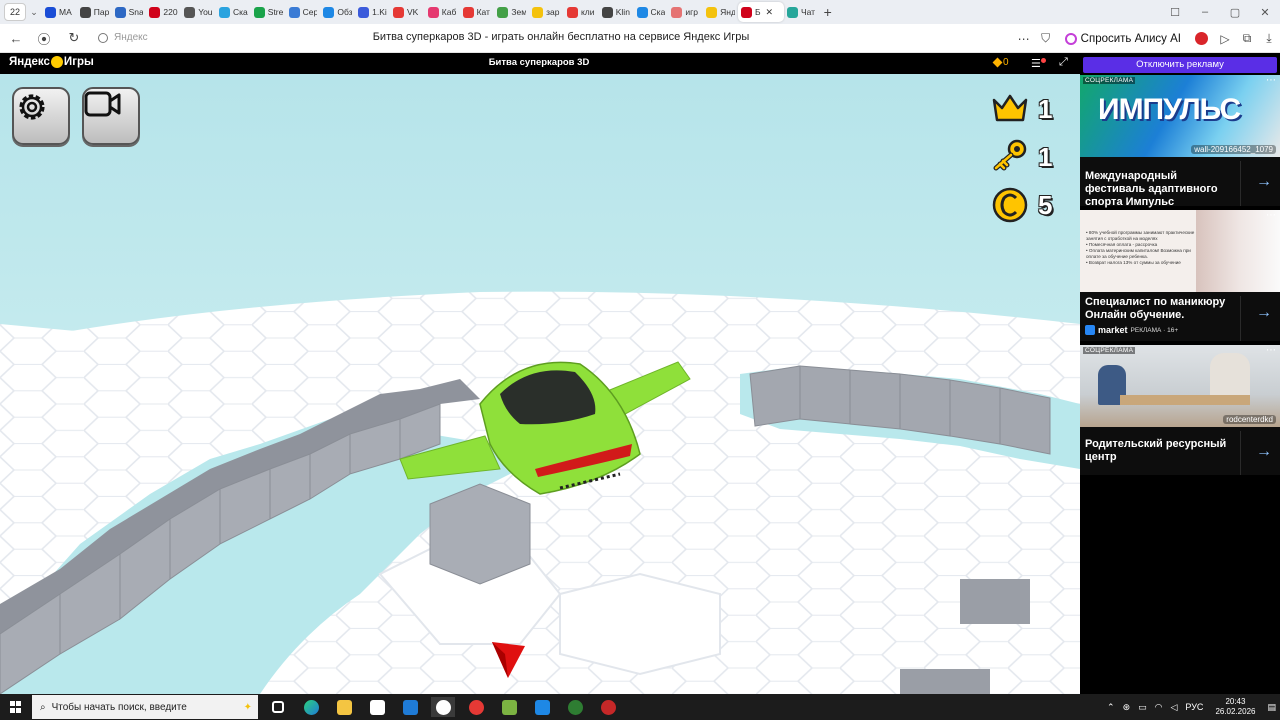 The width and height of the screenshot is (1280, 720). What do you see at coordinates (1142, 707) in the screenshot?
I see `network-icon: ▭` at bounding box center [1142, 707].